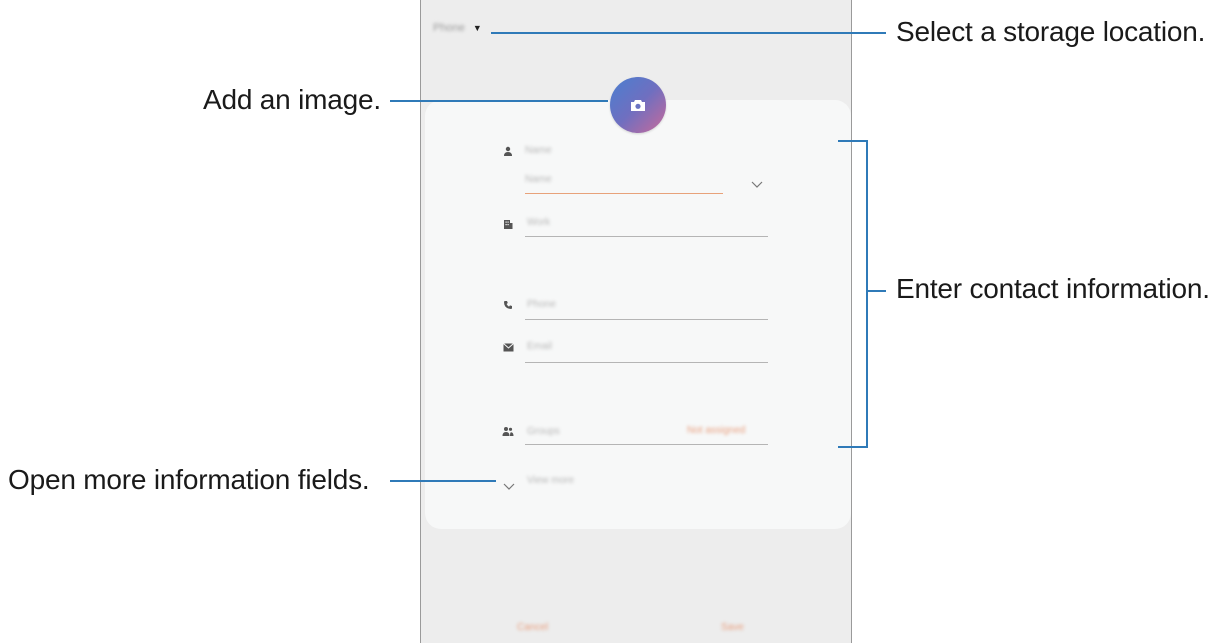 Image resolution: width=1228 pixels, height=643 pixels. I want to click on callout-contact-leader, so click(876, 291).